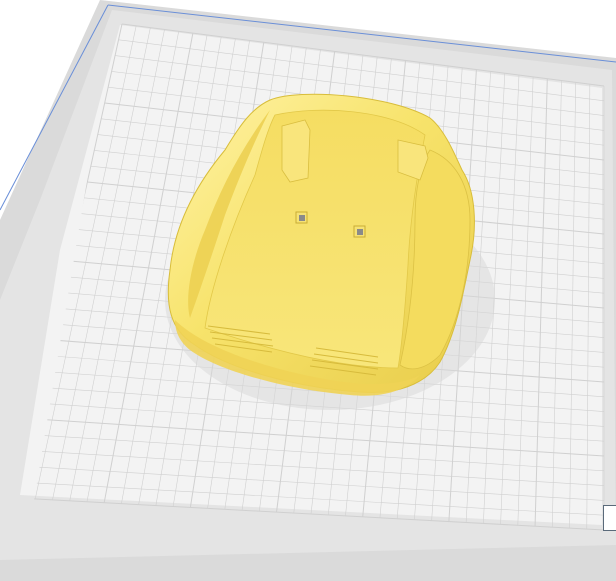  Describe the element at coordinates (360, 232) in the screenshot. I see `seat-hole-right-inner` at that location.